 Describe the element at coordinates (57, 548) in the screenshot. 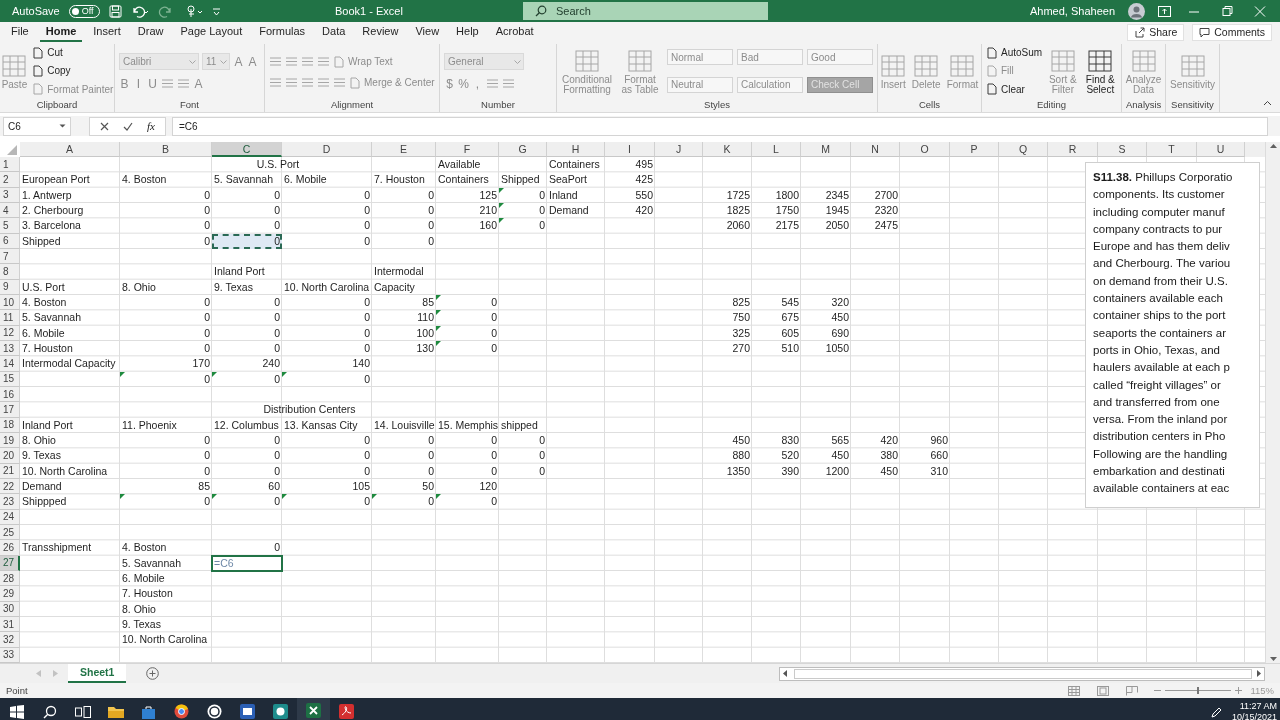

I see `table-cell-text: Transshipment` at that location.